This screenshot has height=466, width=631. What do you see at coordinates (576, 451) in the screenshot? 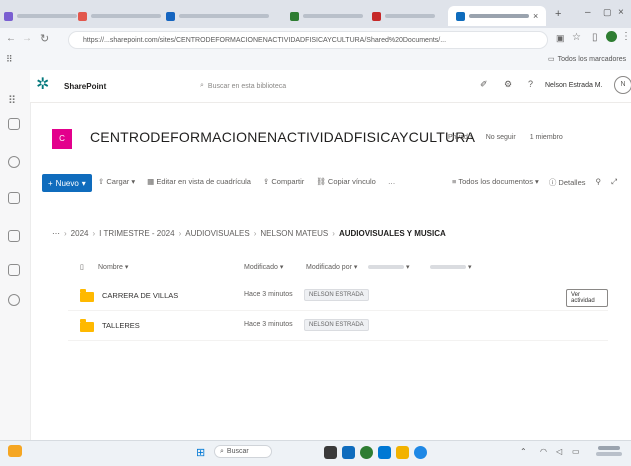
I see `battery-icon: ▭` at bounding box center [576, 451].